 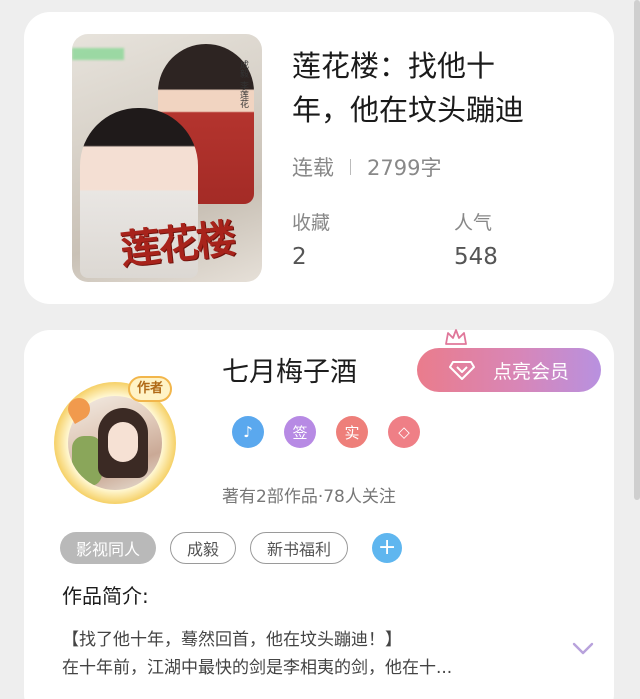 I want to click on scrollbar, so click(x=637, y=250).